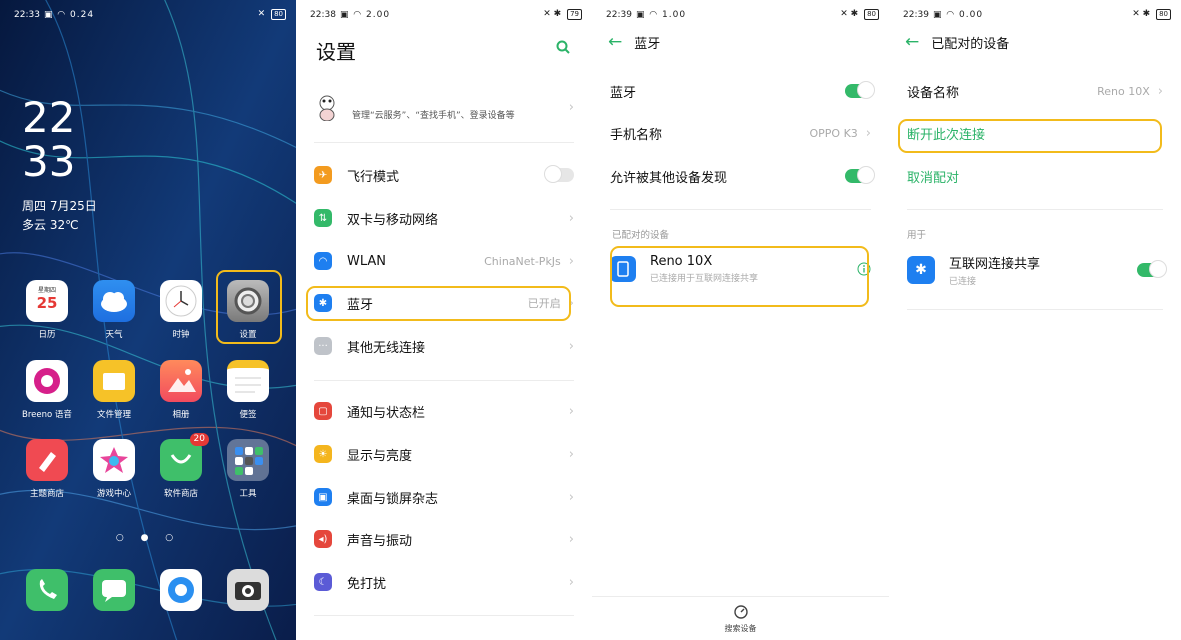  Describe the element at coordinates (113, 494) in the screenshot. I see `app-label: 游戏中心` at that location.